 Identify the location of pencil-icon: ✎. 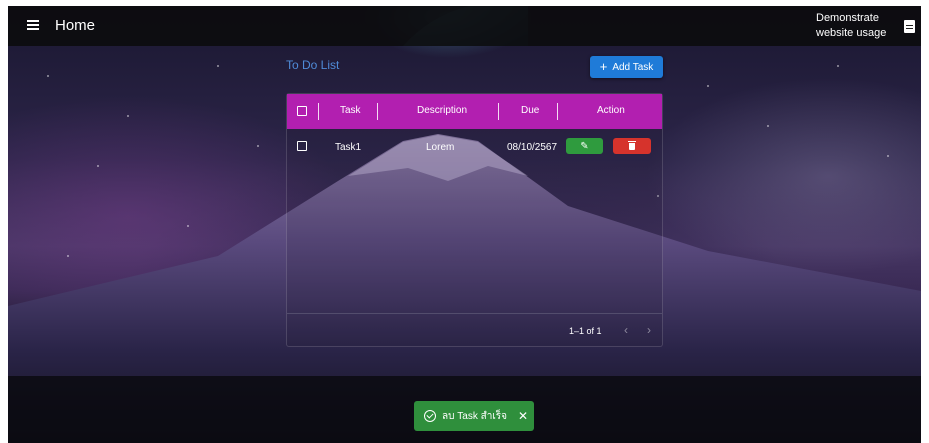
(584, 146).